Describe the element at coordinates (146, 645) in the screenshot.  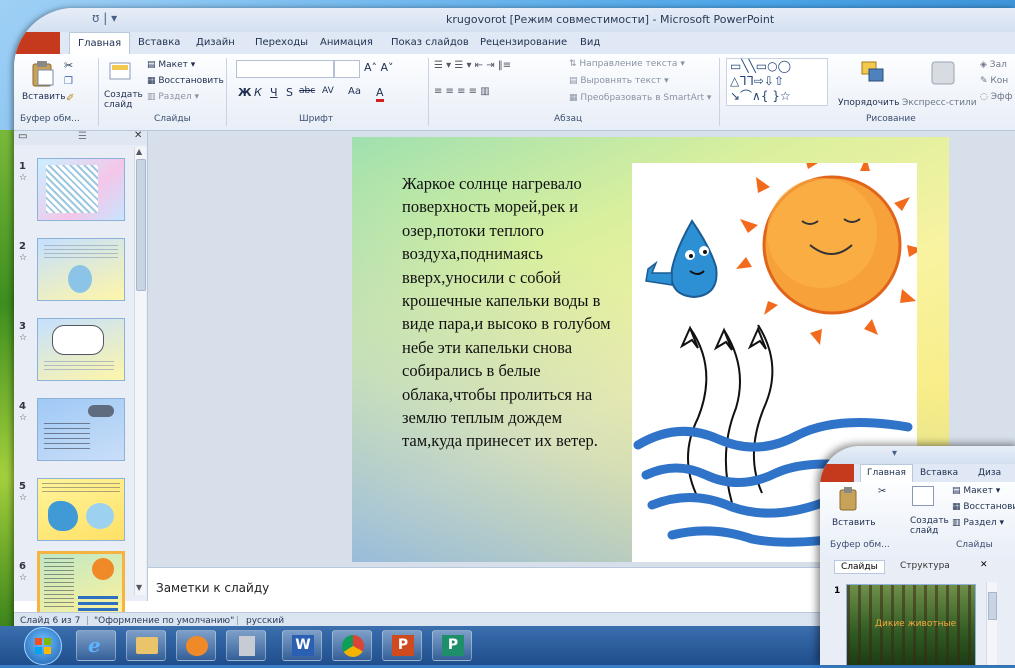
I see `explorer-taskbar-button` at that location.